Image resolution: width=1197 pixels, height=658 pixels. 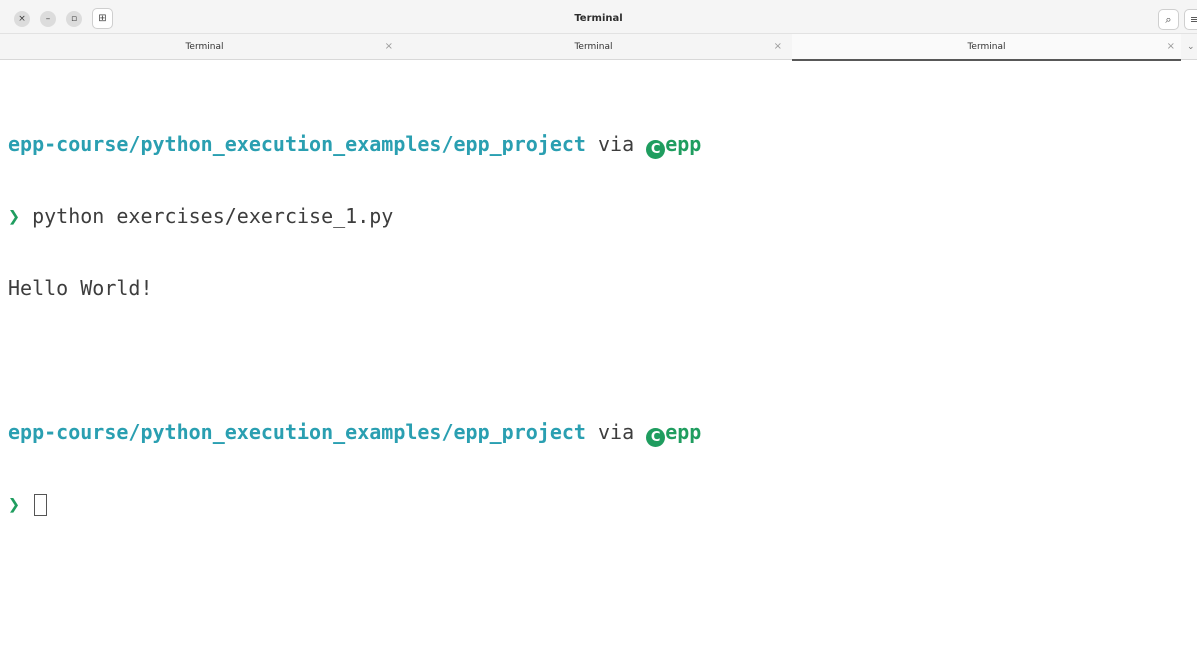 I want to click on minimize-icon: –, so click(x=48, y=19).